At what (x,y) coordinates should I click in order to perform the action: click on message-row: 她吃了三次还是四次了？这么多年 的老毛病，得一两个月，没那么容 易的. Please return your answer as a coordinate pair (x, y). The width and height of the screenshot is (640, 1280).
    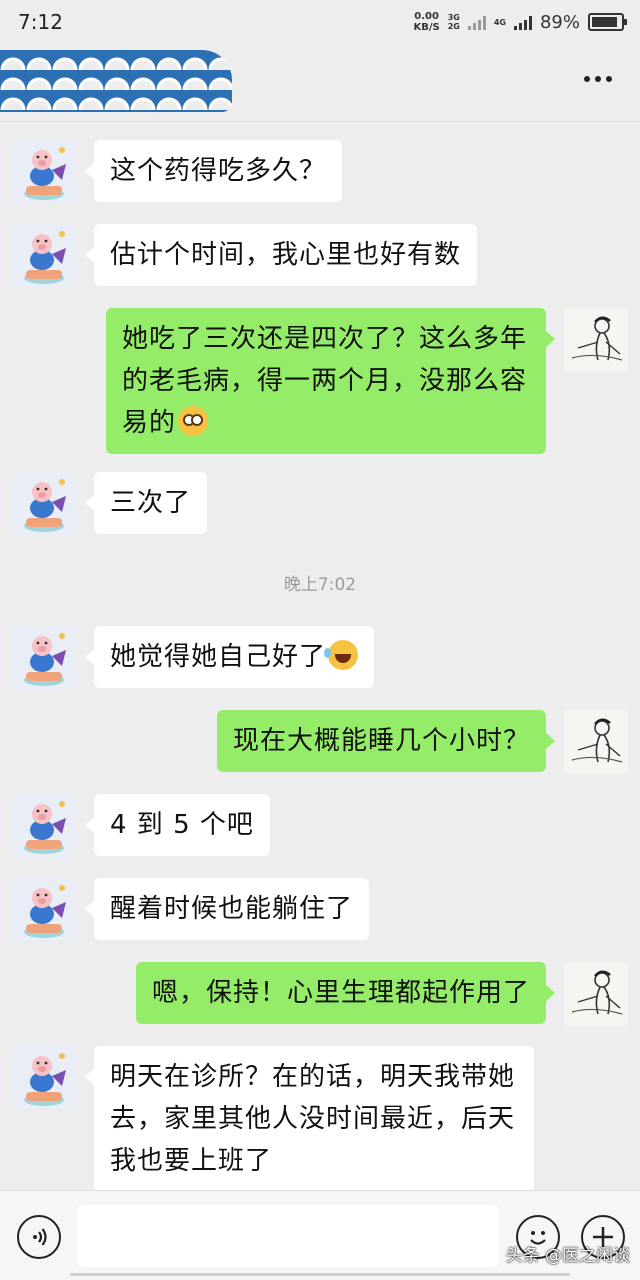
    Looking at the image, I should click on (320, 381).